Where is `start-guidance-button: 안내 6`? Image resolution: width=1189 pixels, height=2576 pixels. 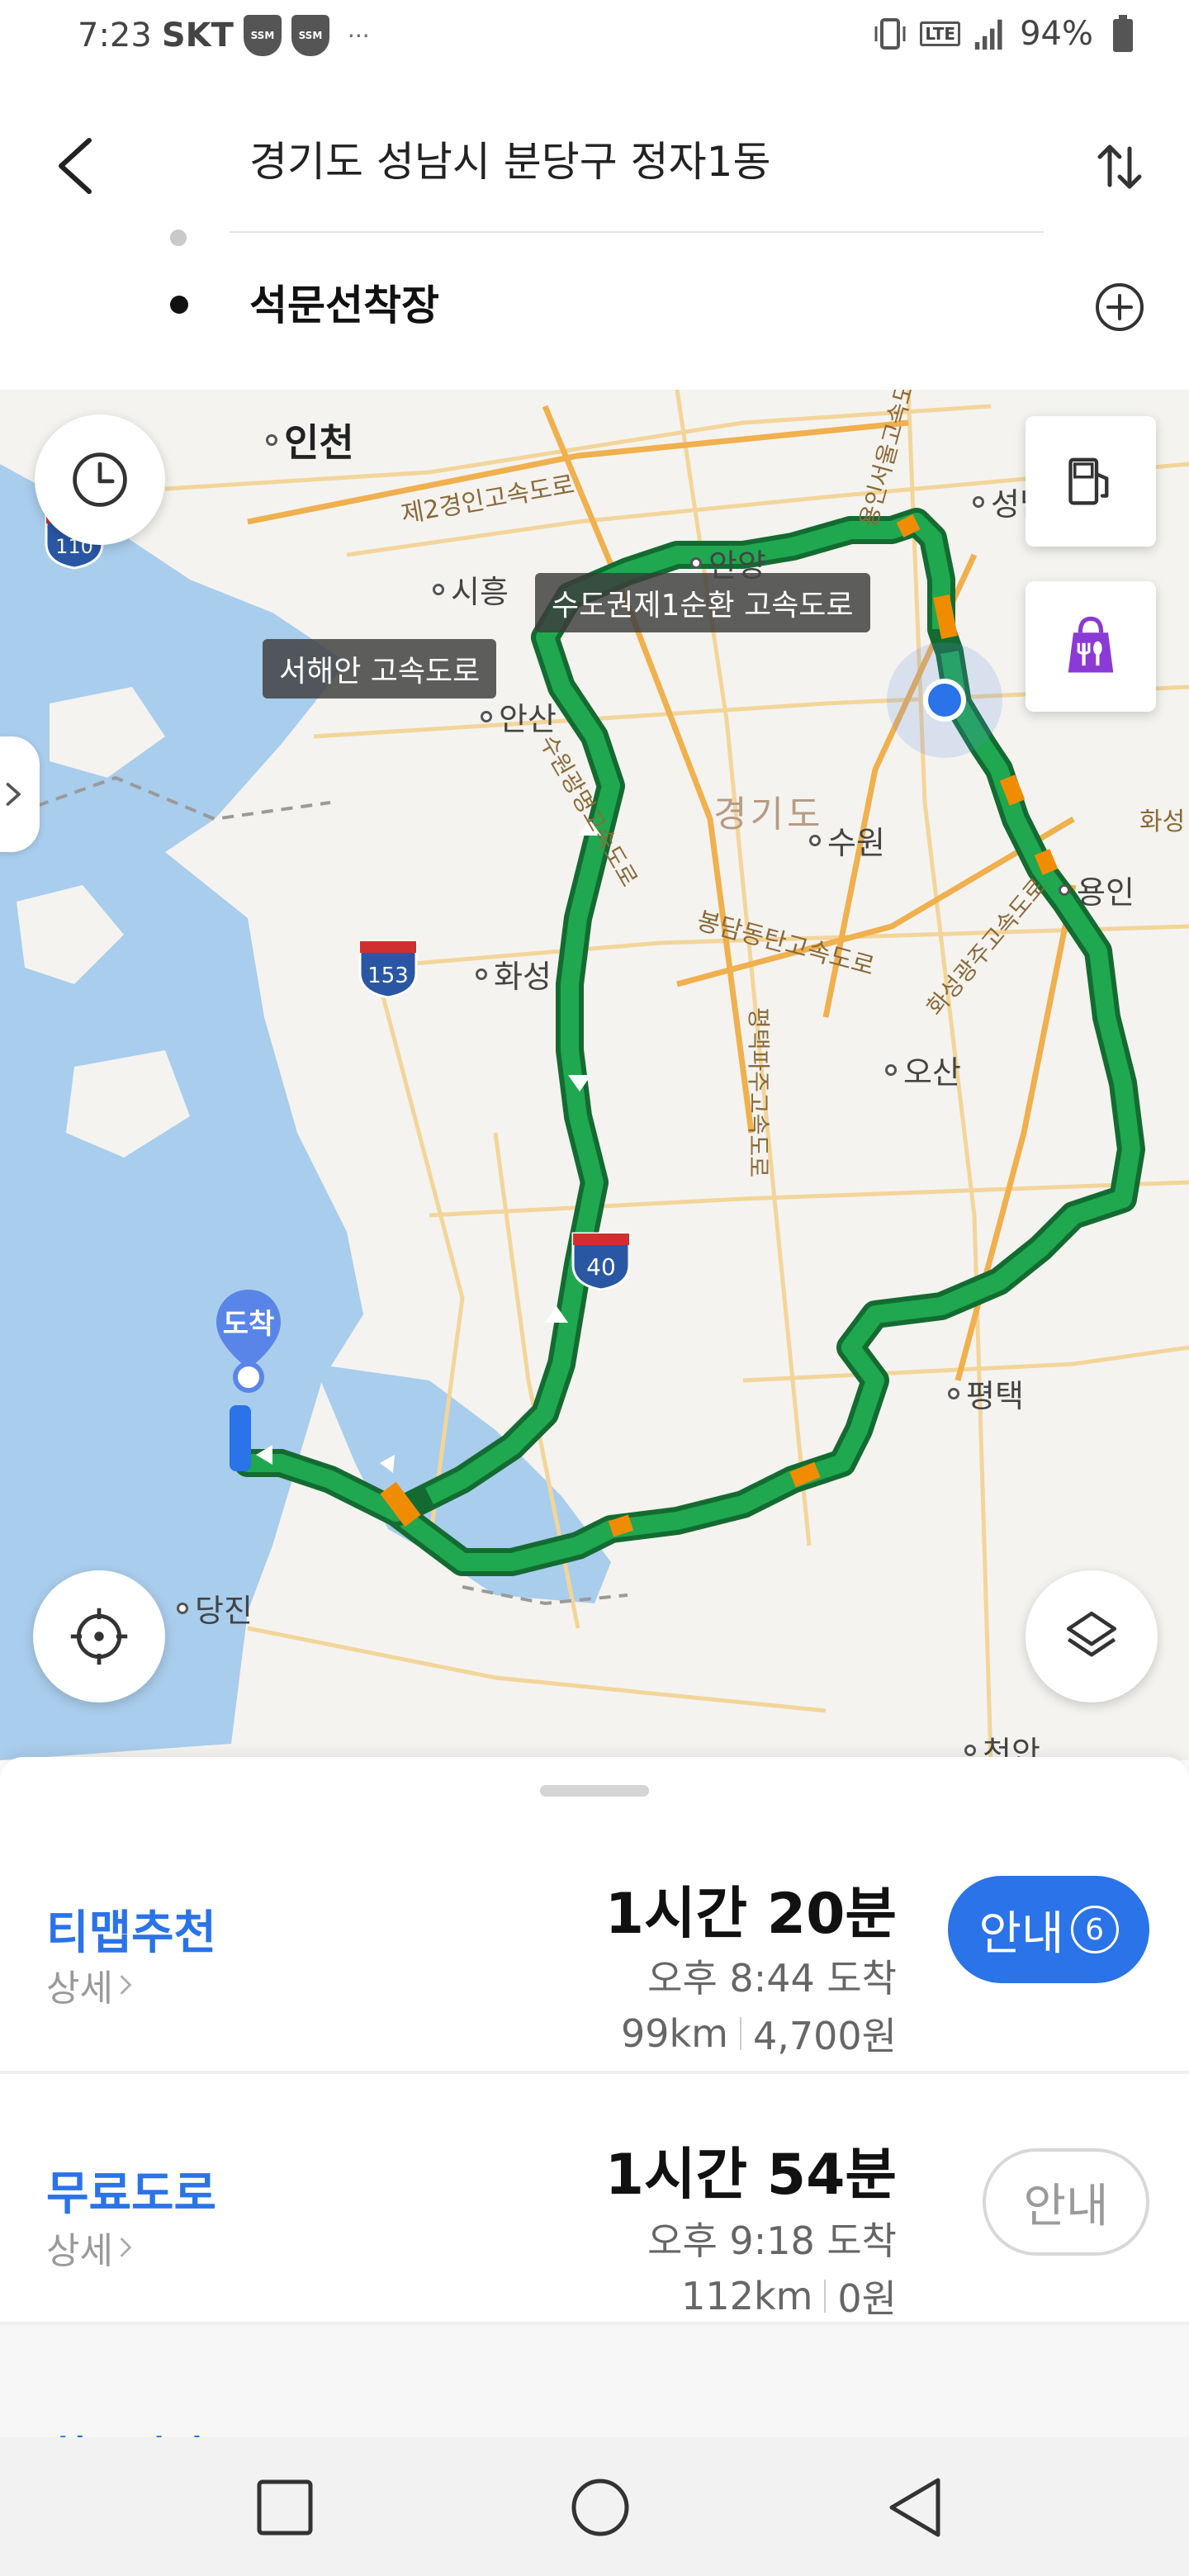
start-guidance-button: 안내 6 is located at coordinates (1048, 1929).